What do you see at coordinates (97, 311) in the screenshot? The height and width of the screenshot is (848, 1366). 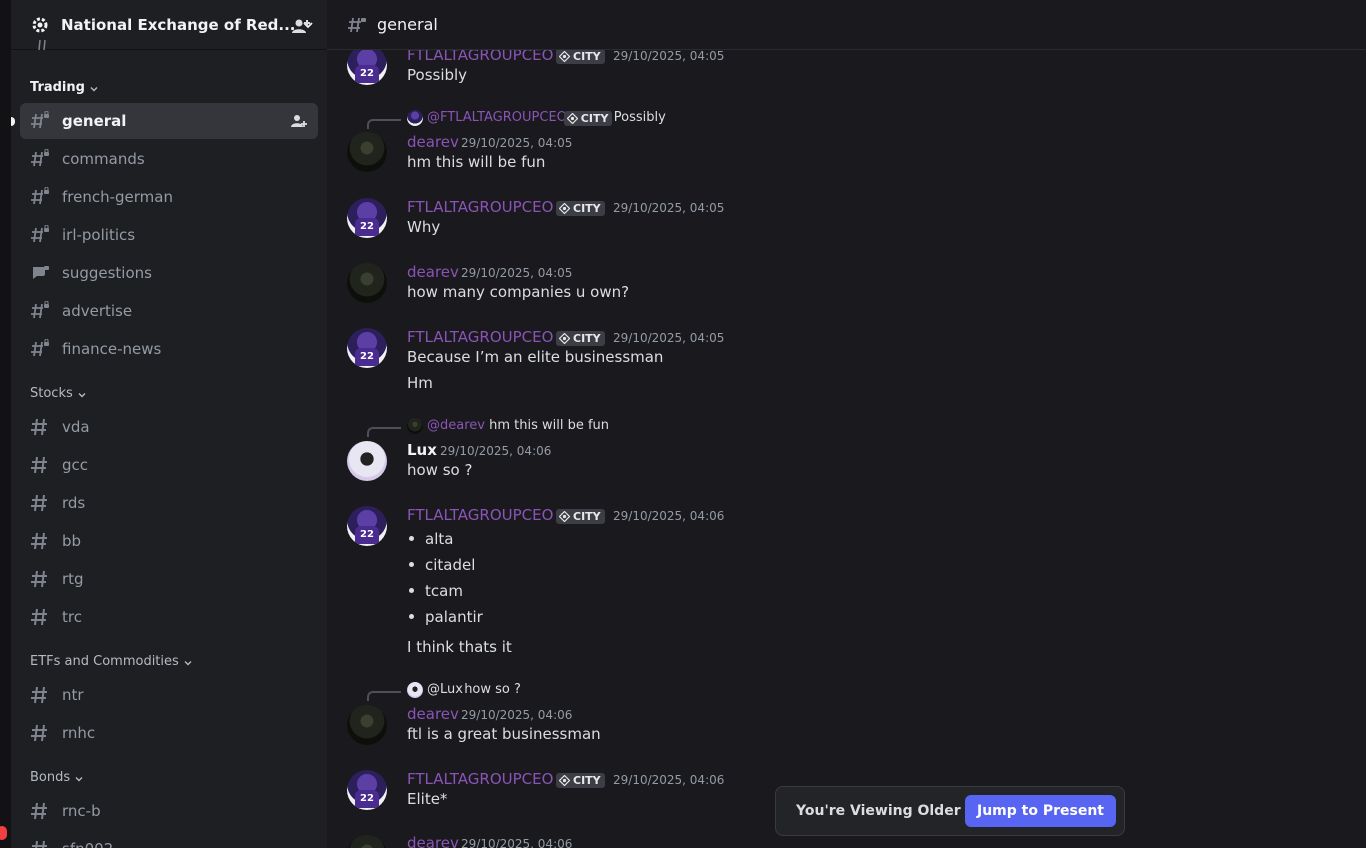 I see `channel-label: advertise` at bounding box center [97, 311].